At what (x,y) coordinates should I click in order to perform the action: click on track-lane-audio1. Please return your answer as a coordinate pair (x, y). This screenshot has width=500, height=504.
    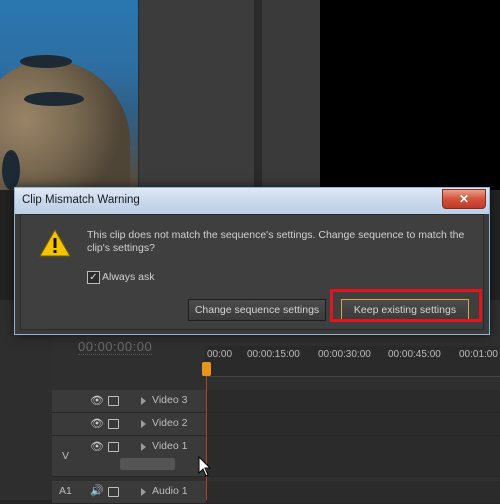
    Looking at the image, I should click on (353, 492).